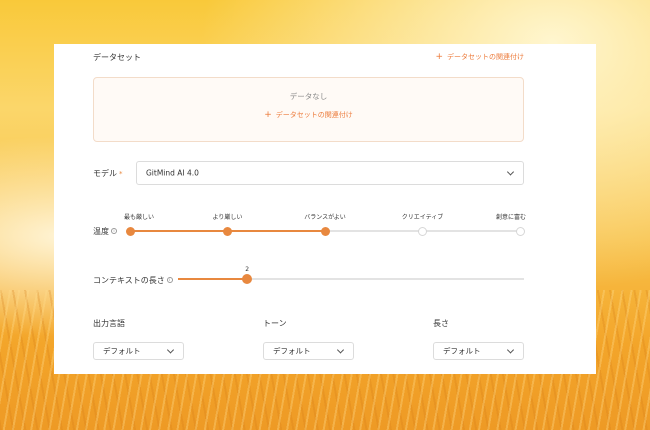 Image resolution: width=650 pixels, height=430 pixels. I want to click on dataset-link-button: + データセットの関連付け, so click(479, 57).